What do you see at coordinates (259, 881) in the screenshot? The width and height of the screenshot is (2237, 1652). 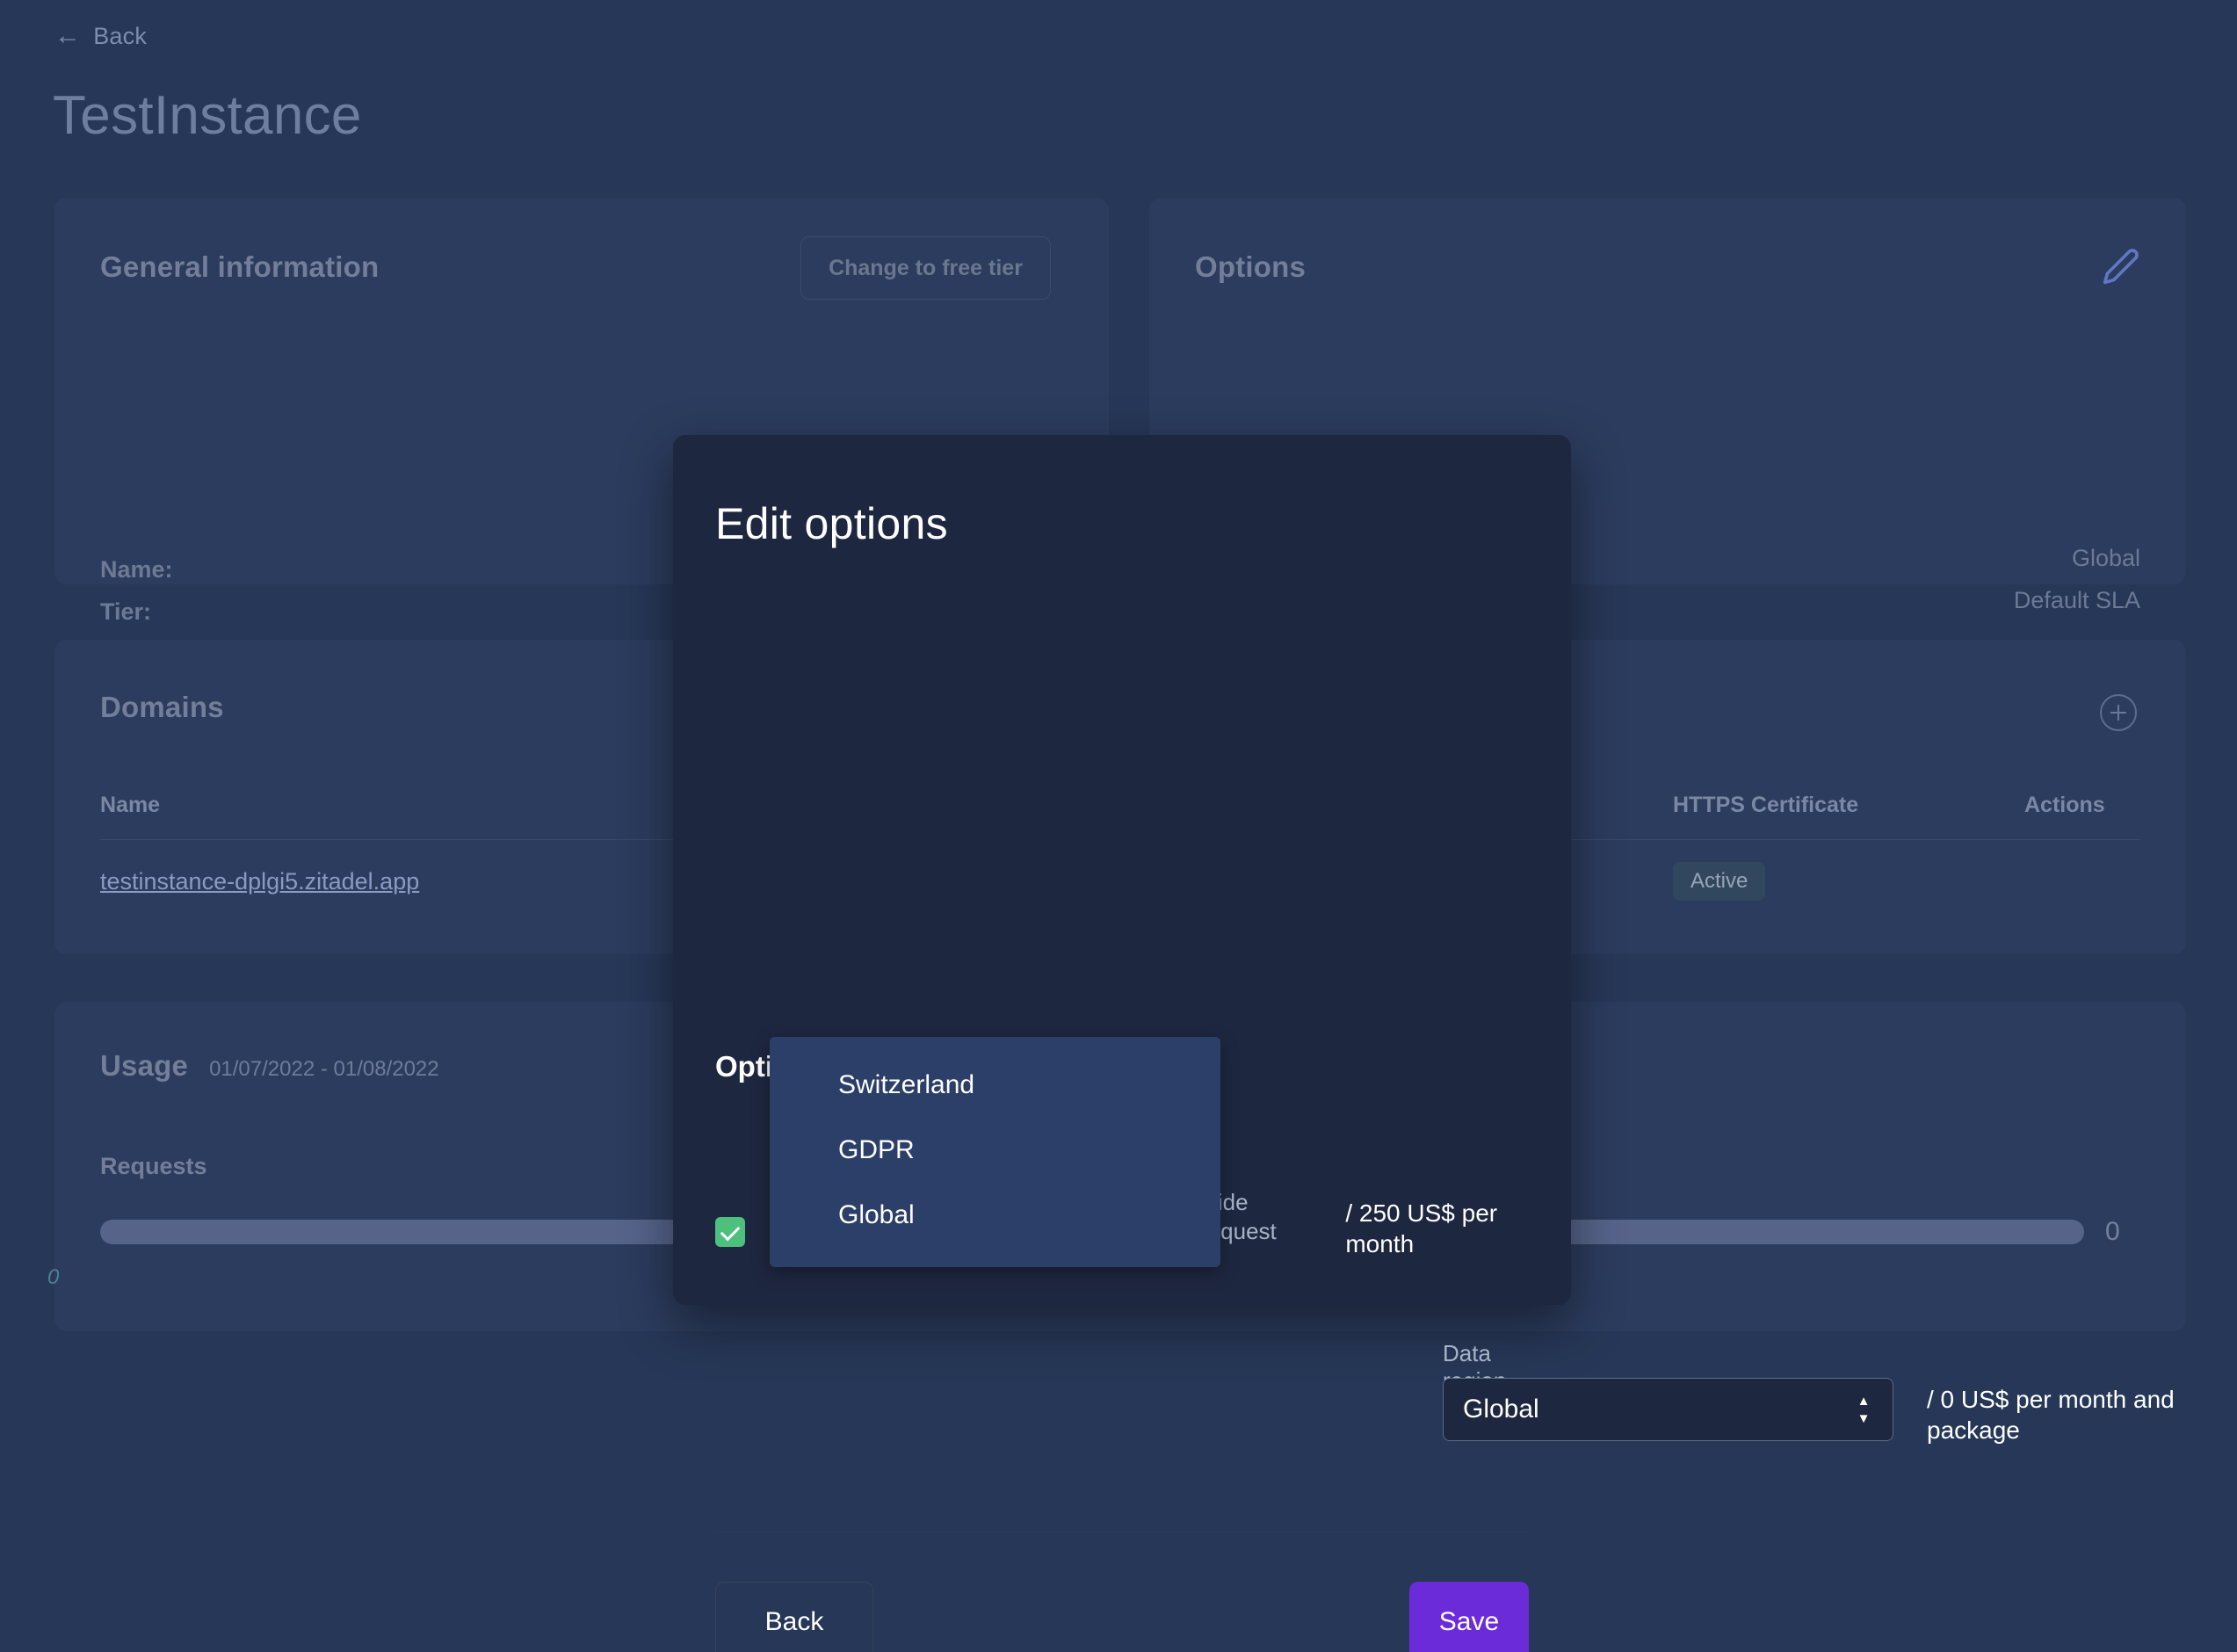 I see `domain-link: testinstance-dplgi5.zitadel.app` at bounding box center [259, 881].